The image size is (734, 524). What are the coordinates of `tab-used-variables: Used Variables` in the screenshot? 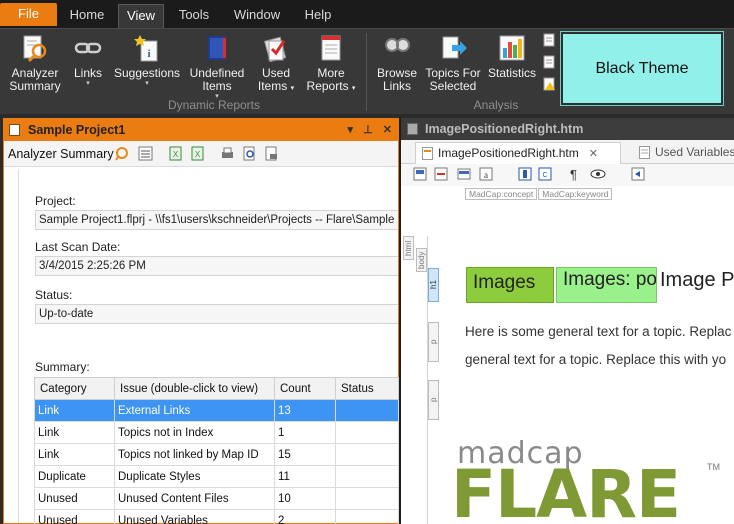 It's located at (683, 153).